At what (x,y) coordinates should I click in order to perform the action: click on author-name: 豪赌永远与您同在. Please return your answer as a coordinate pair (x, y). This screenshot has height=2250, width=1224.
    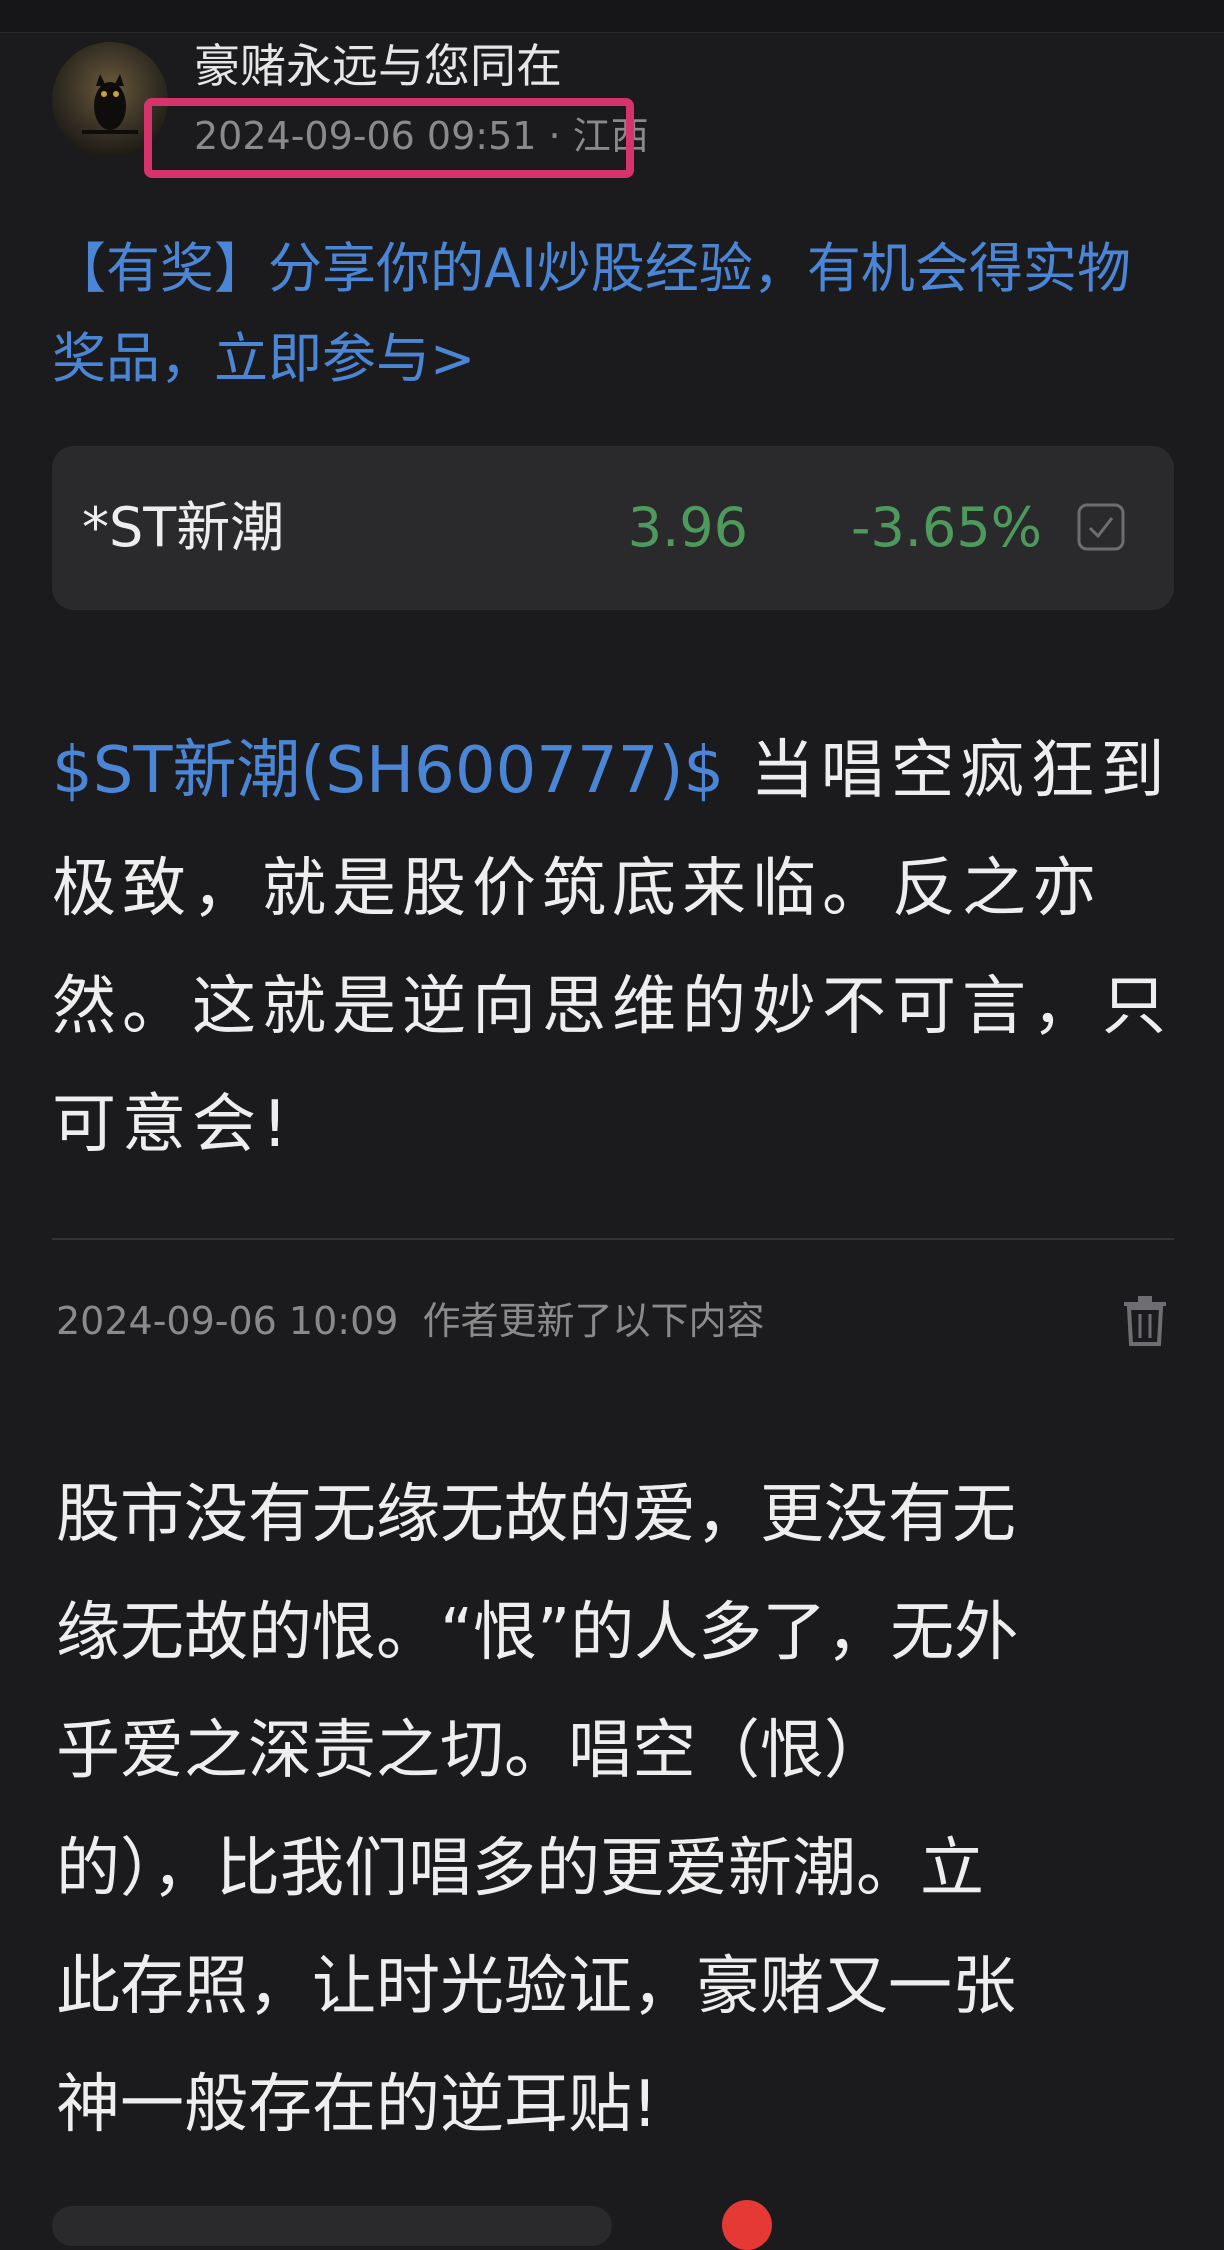
    Looking at the image, I should click on (378, 66).